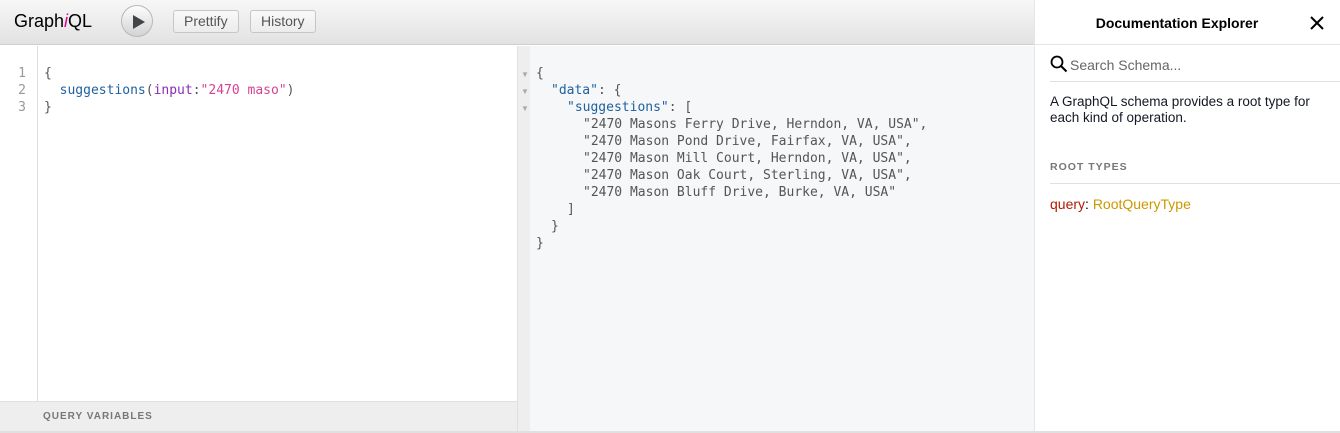 The width and height of the screenshot is (1340, 433). What do you see at coordinates (173, 90) in the screenshot?
I see `query-argument: input` at bounding box center [173, 90].